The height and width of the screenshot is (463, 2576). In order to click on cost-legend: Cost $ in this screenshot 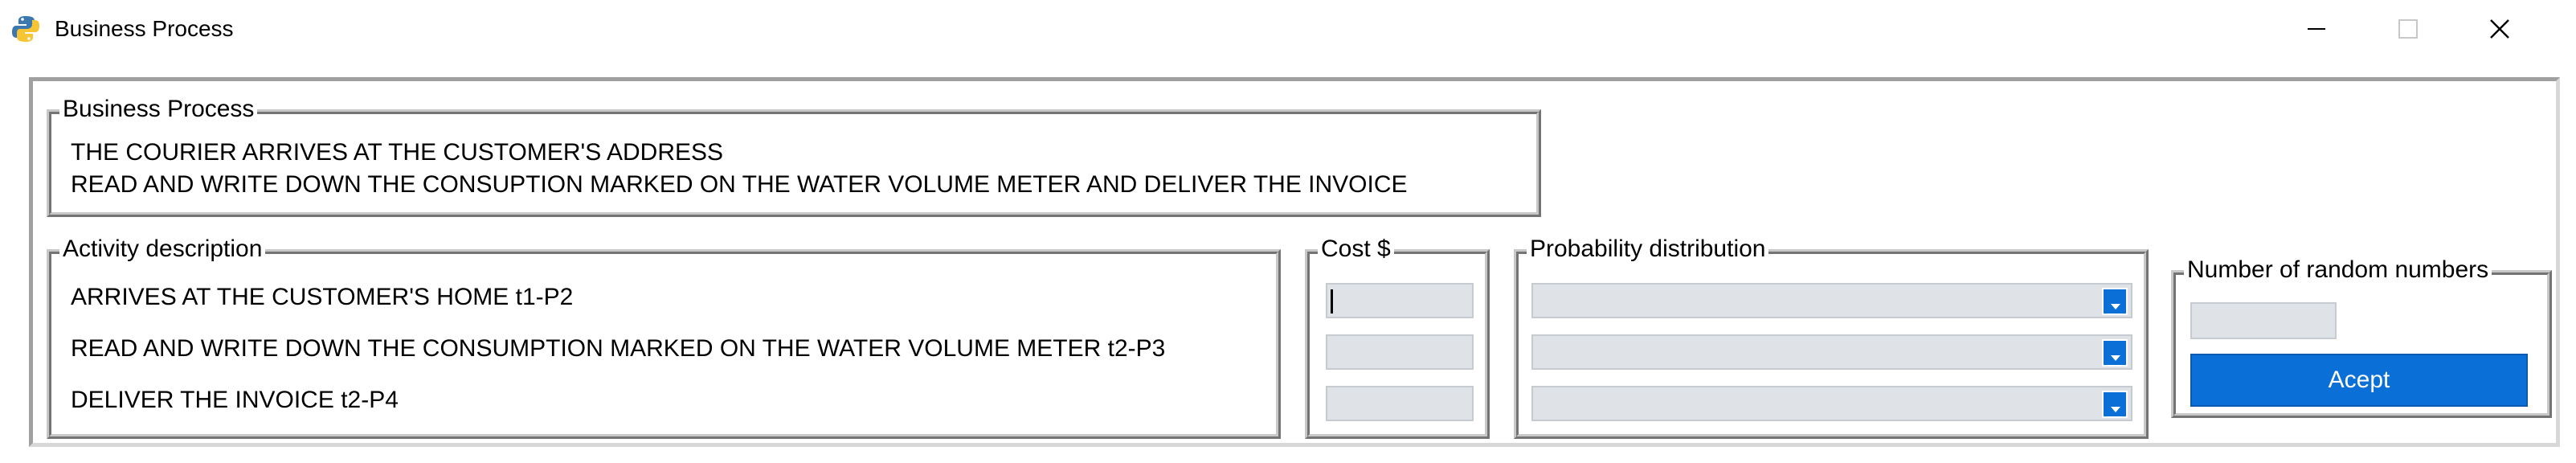, I will do `click(1356, 249)`.